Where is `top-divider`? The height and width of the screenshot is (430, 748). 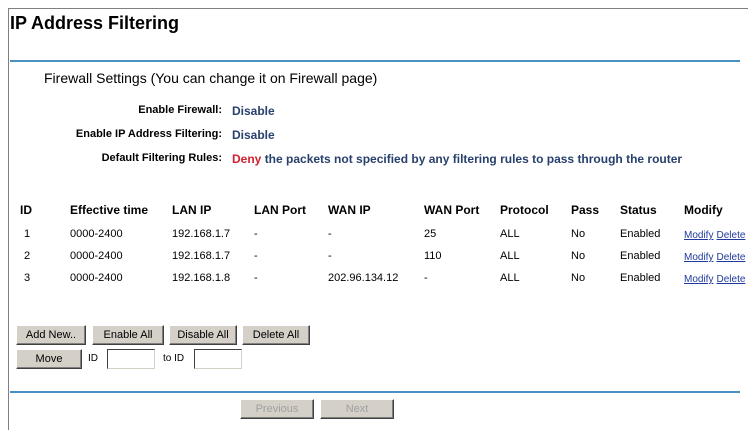
top-divider is located at coordinates (375, 61).